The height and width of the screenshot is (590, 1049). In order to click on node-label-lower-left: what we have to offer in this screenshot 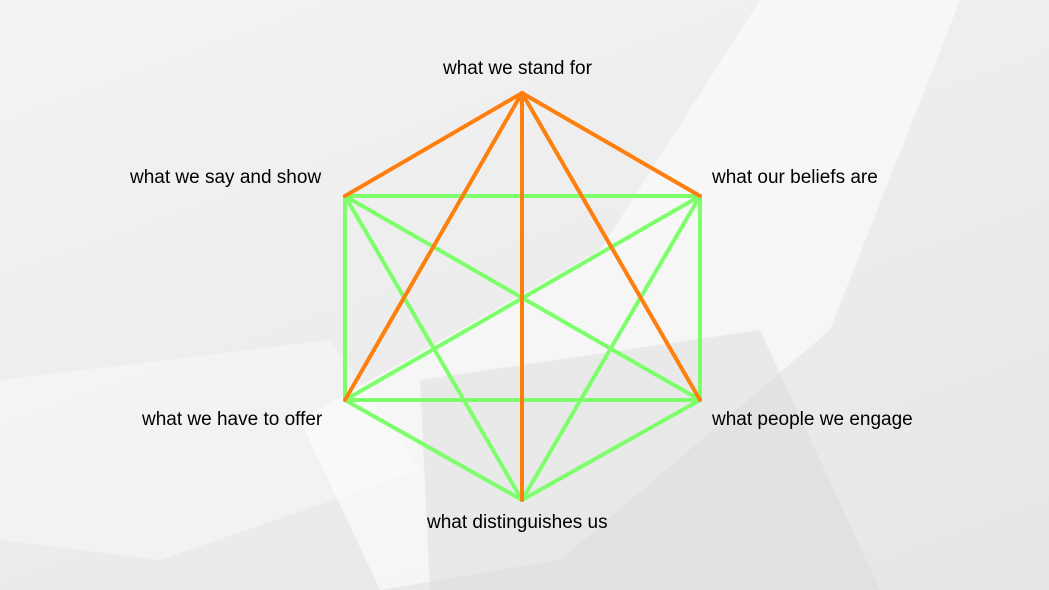, I will do `click(232, 419)`.